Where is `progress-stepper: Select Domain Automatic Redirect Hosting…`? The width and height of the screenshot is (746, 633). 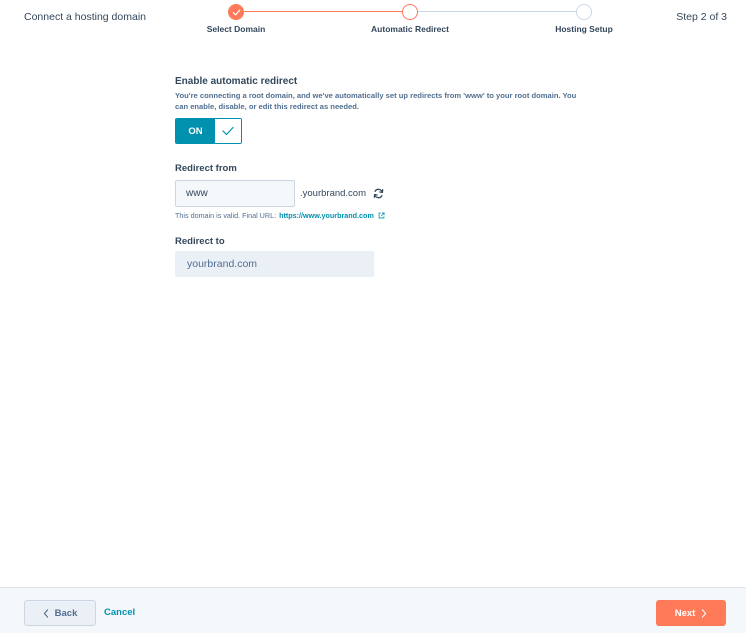 progress-stepper: Select Domain Automatic Redirect Hosting… is located at coordinates (373, 20).